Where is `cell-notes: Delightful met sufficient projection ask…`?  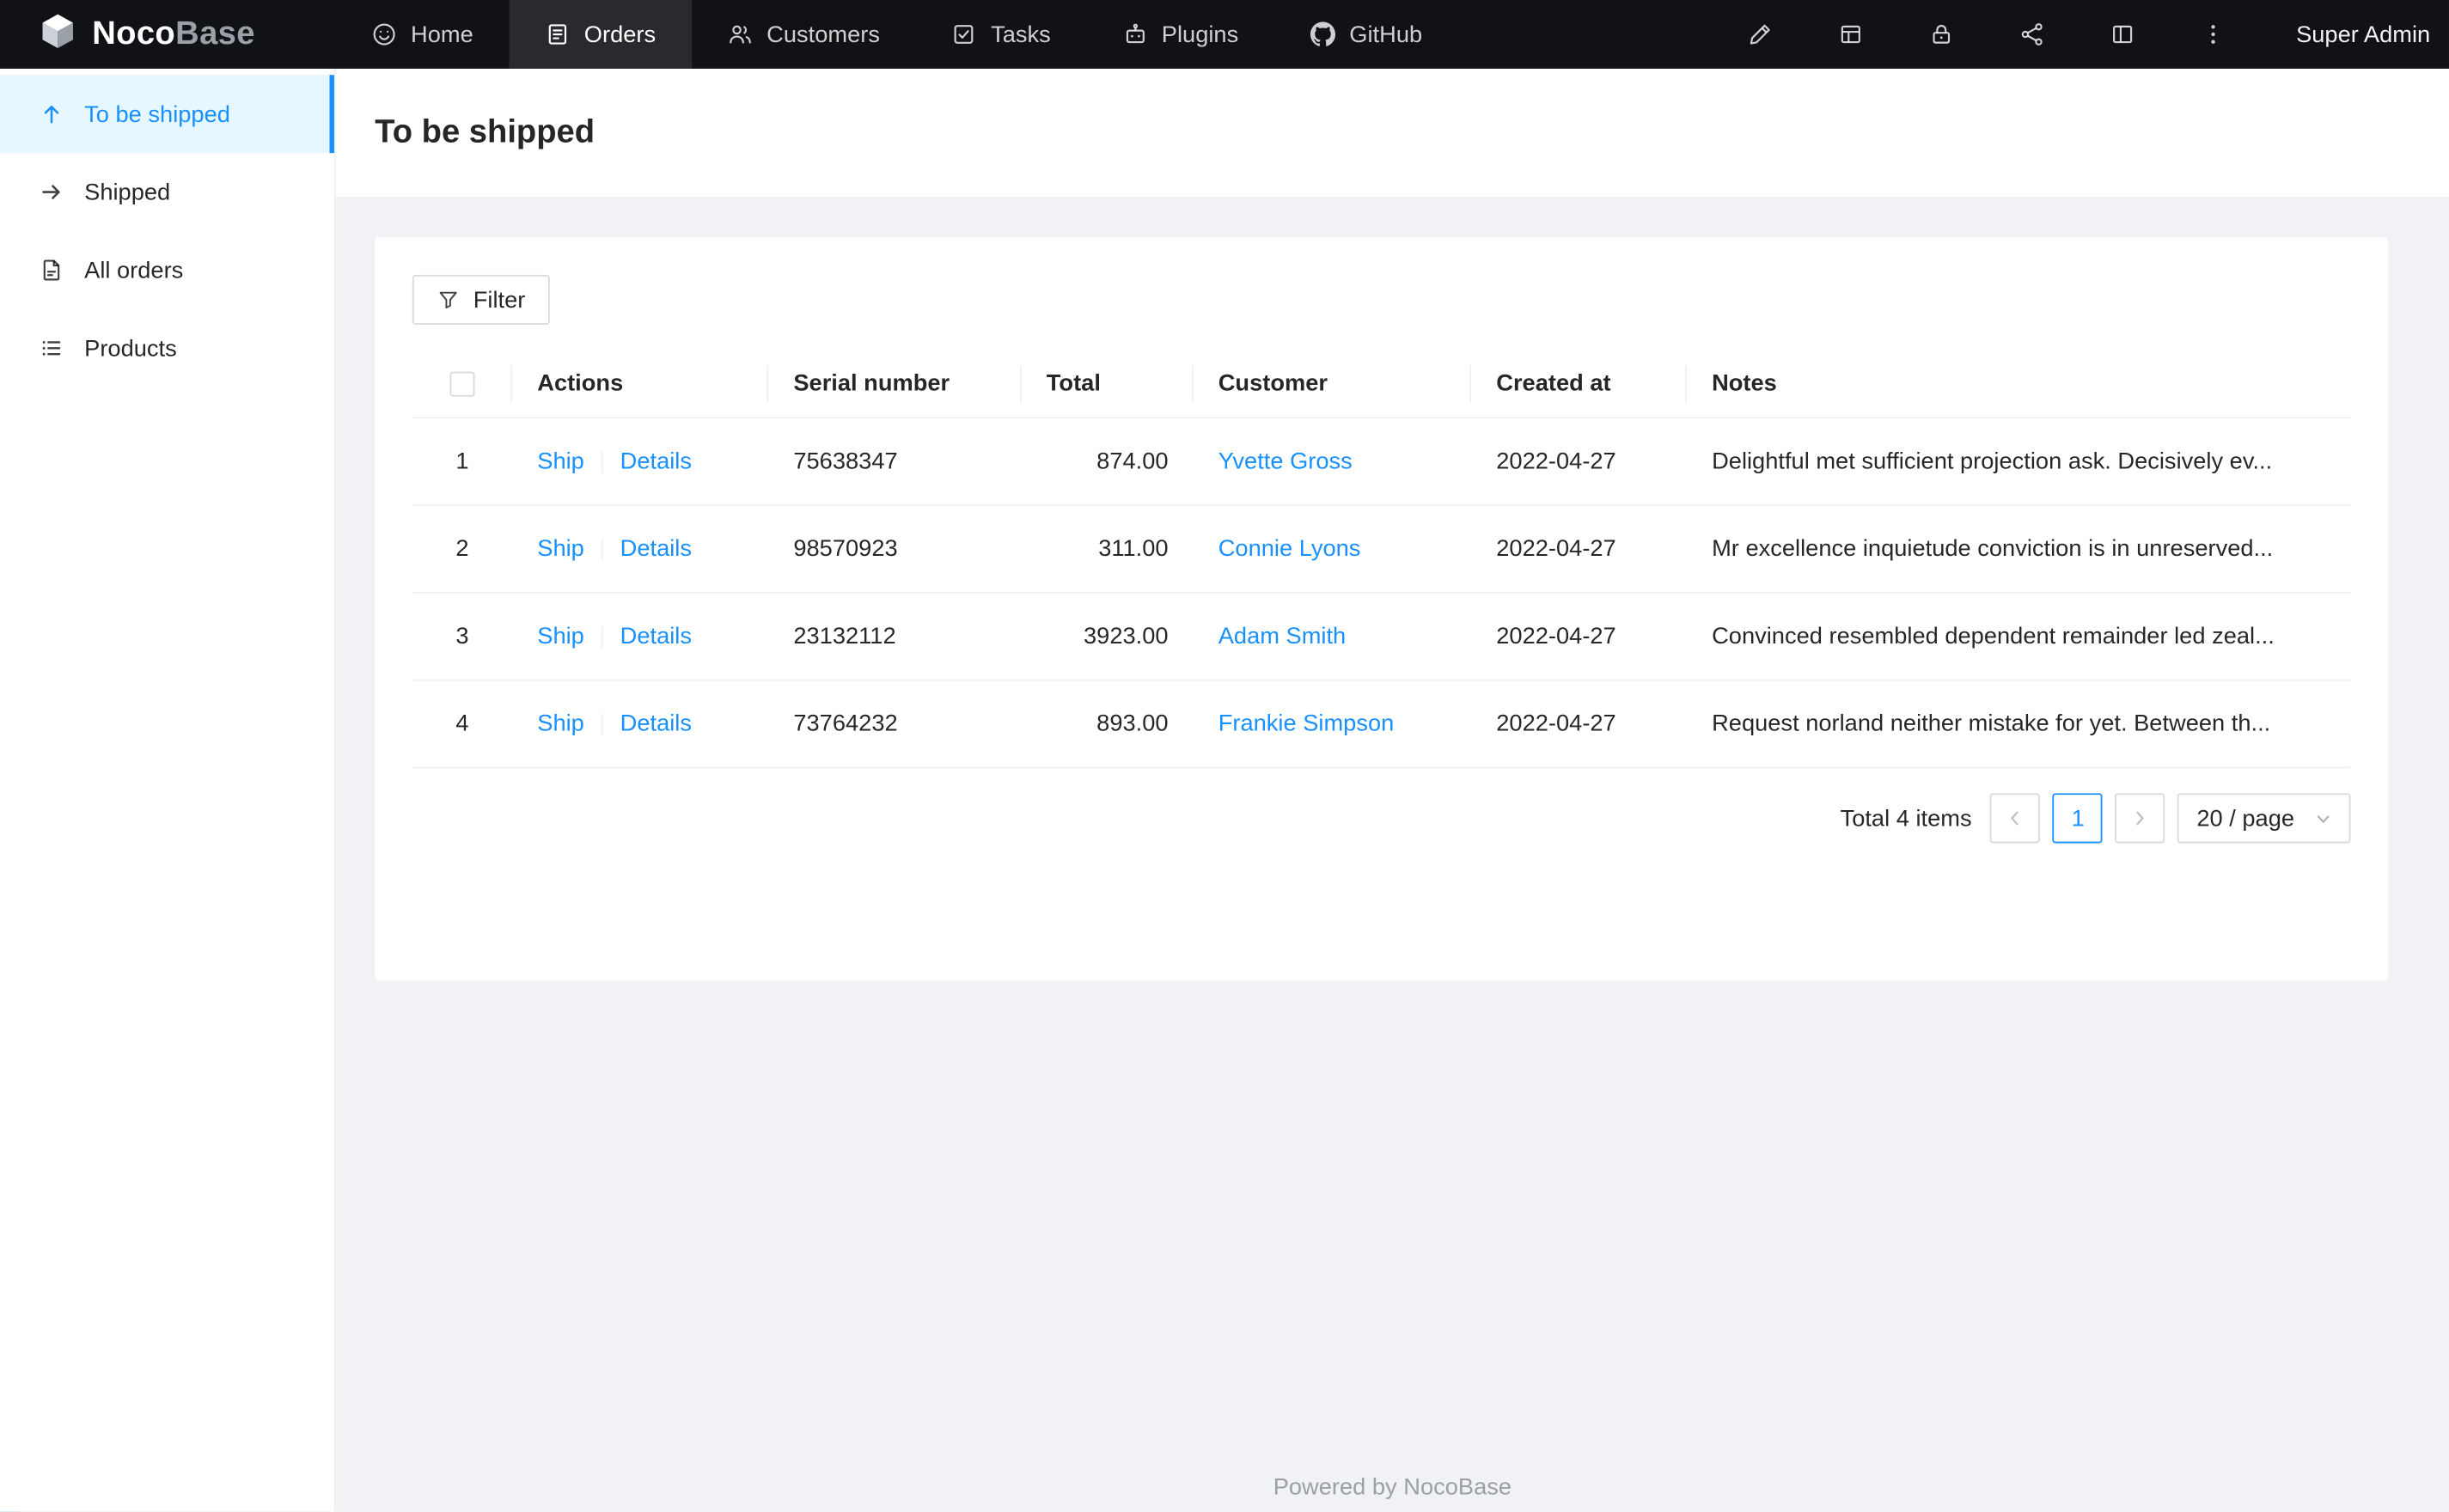 cell-notes: Delightful met sufficient projection ask… is located at coordinates (2019, 462).